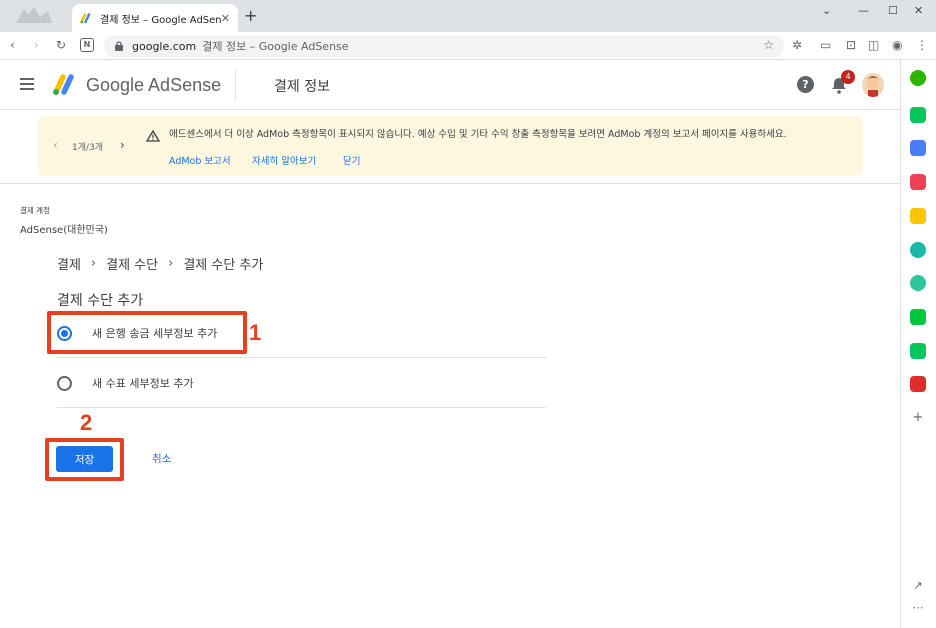  Describe the element at coordinates (161, 458) in the screenshot. I see `cancel-button: 취소` at that location.